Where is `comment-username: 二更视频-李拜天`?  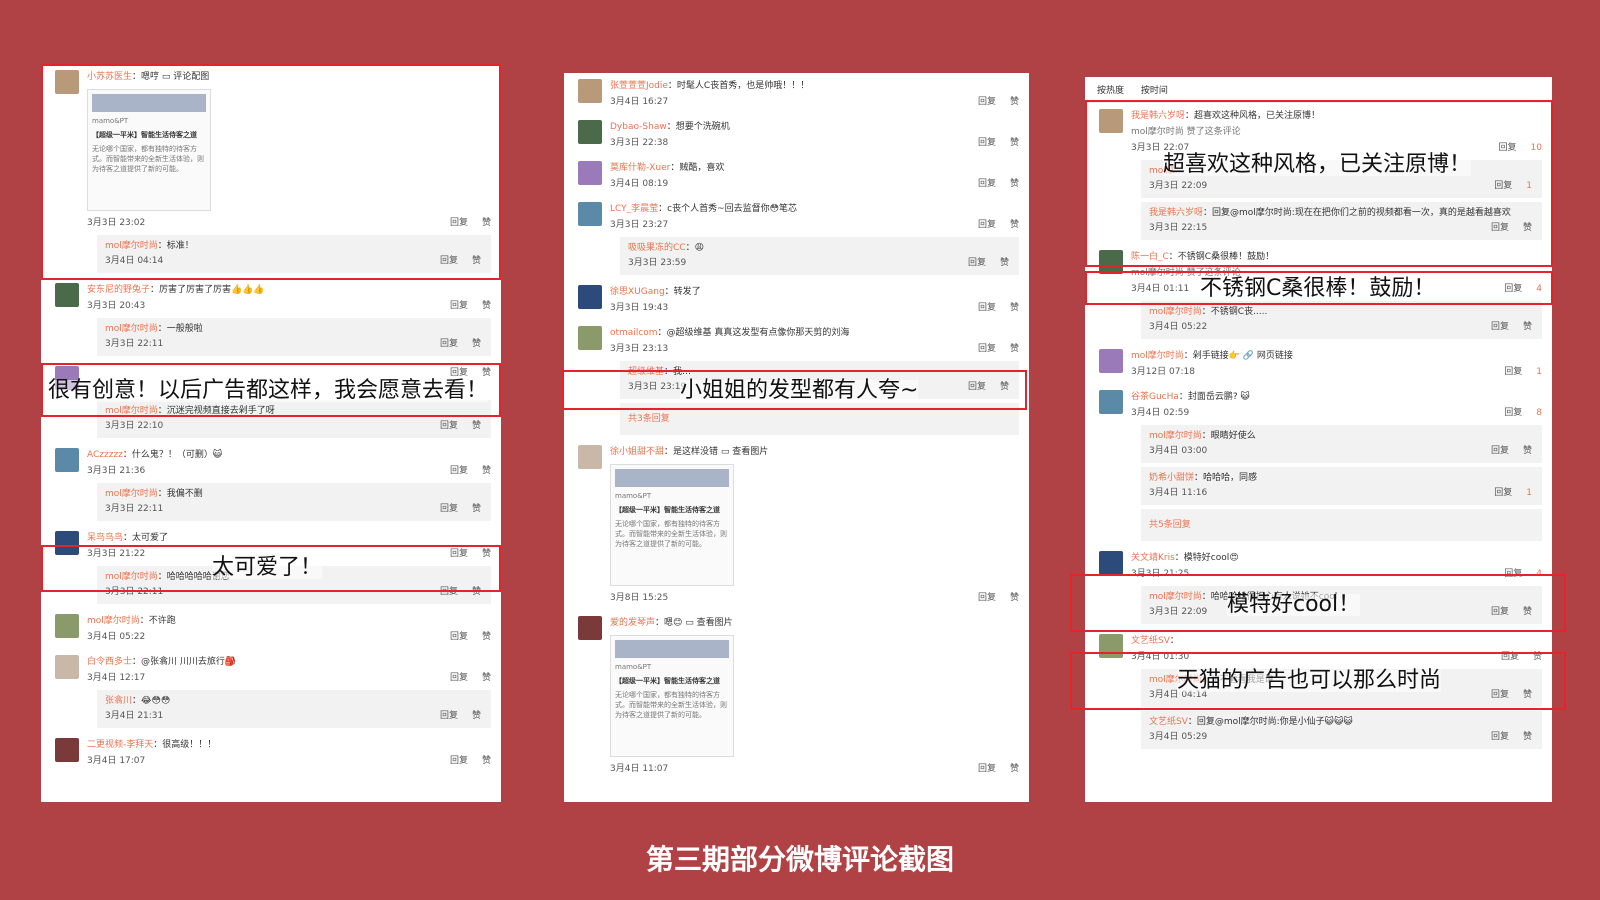
comment-username: 二更视频-李拜天 is located at coordinates (120, 745).